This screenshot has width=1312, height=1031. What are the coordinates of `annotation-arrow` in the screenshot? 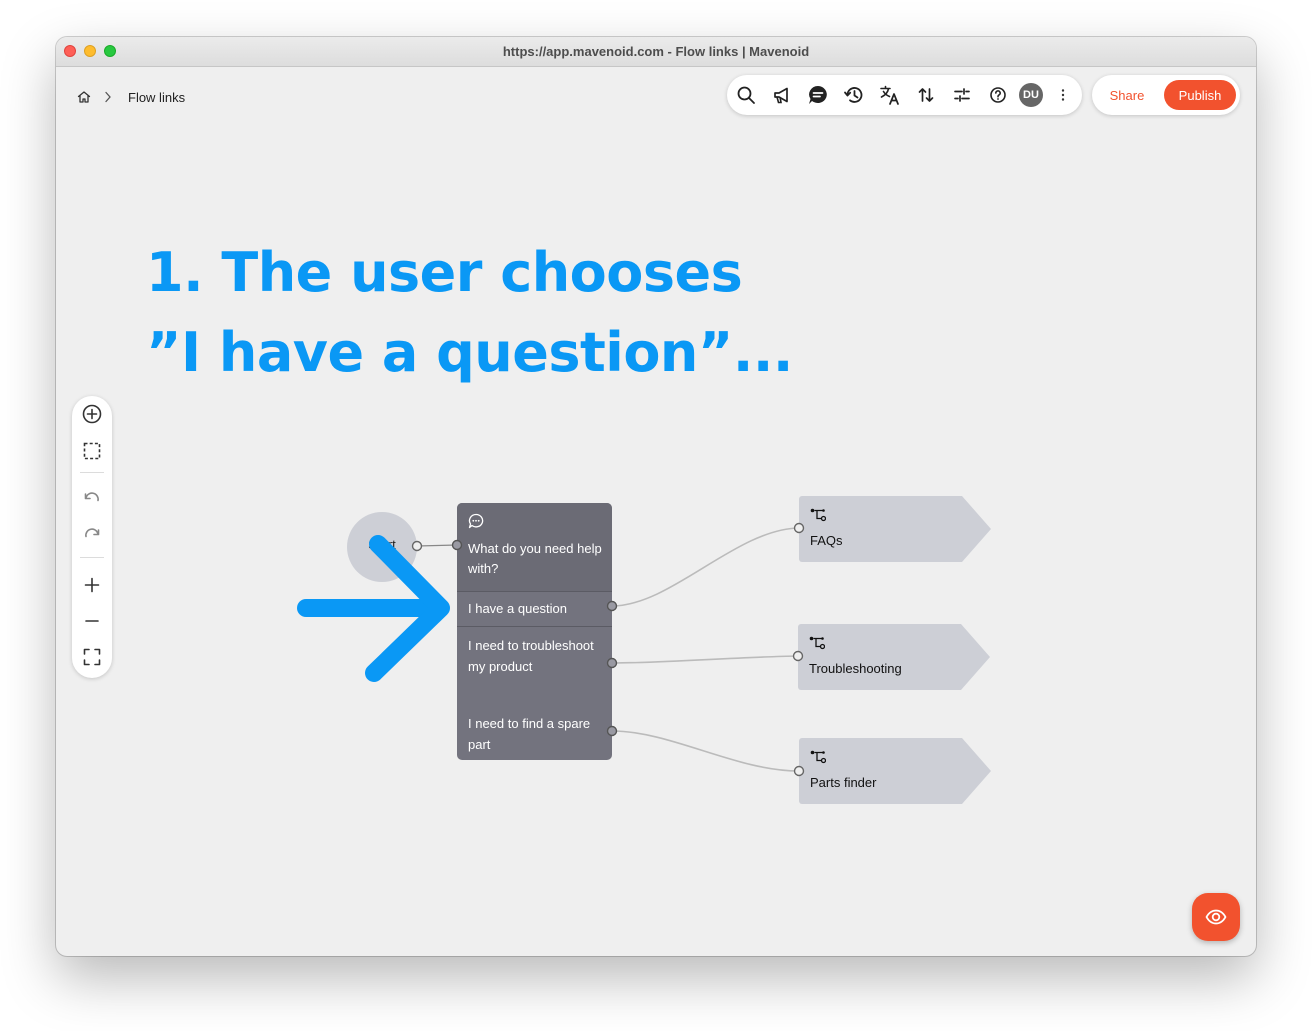 It's located at (373, 608).